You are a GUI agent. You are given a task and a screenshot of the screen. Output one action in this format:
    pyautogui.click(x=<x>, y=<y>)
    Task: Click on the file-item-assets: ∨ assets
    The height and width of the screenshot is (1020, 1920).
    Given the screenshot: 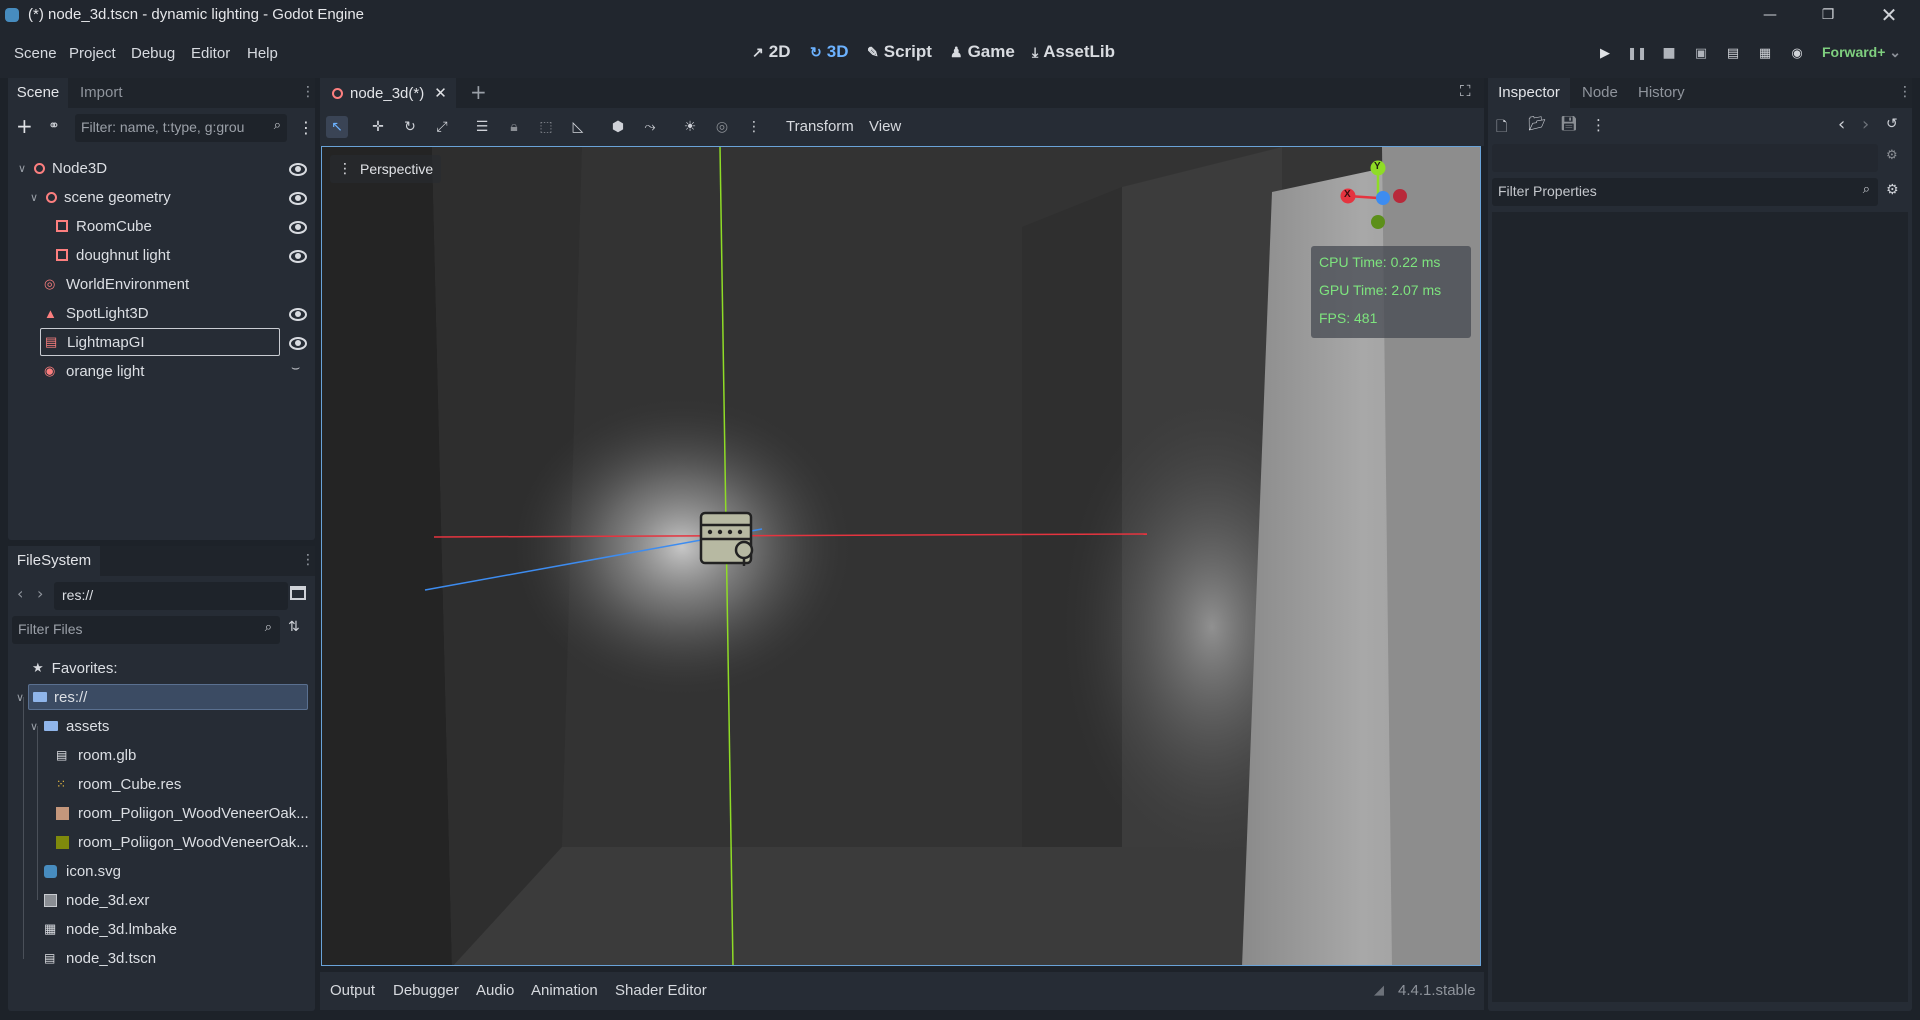 What is the action you would take?
    pyautogui.click(x=69, y=726)
    